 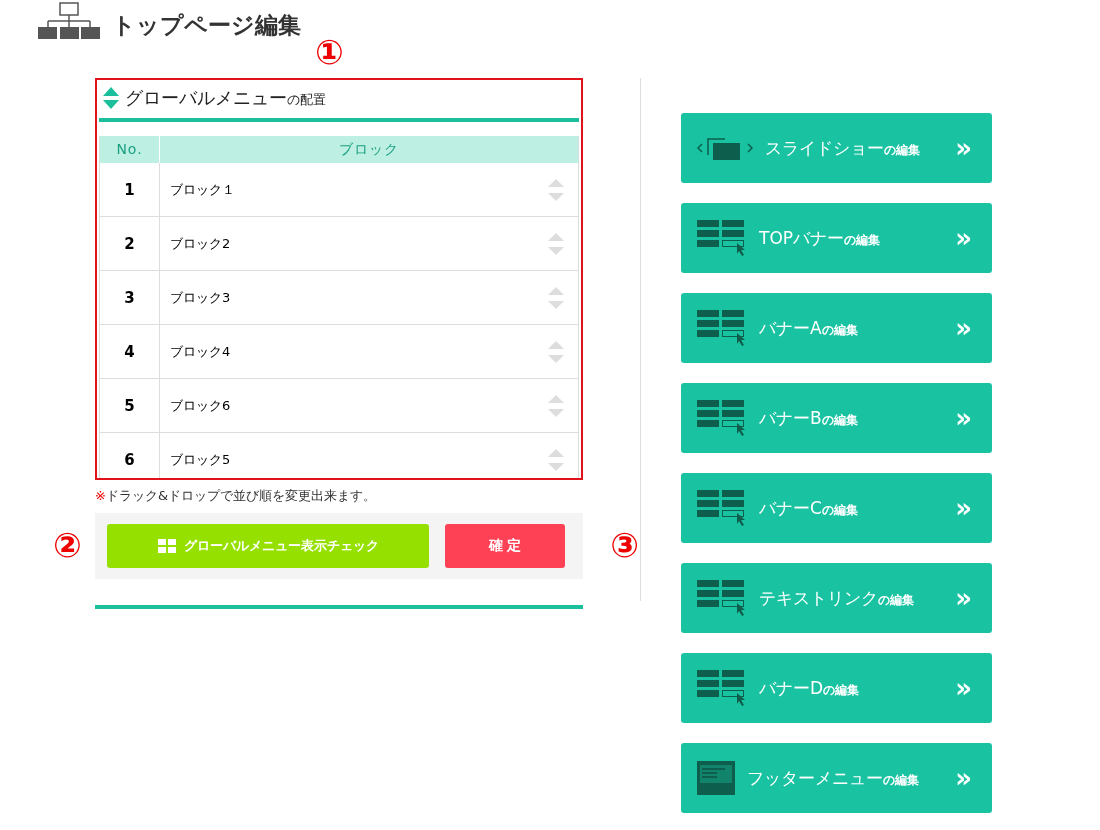 What do you see at coordinates (200, 405) in the screenshot?
I see `block-name: ブロック6` at bounding box center [200, 405].